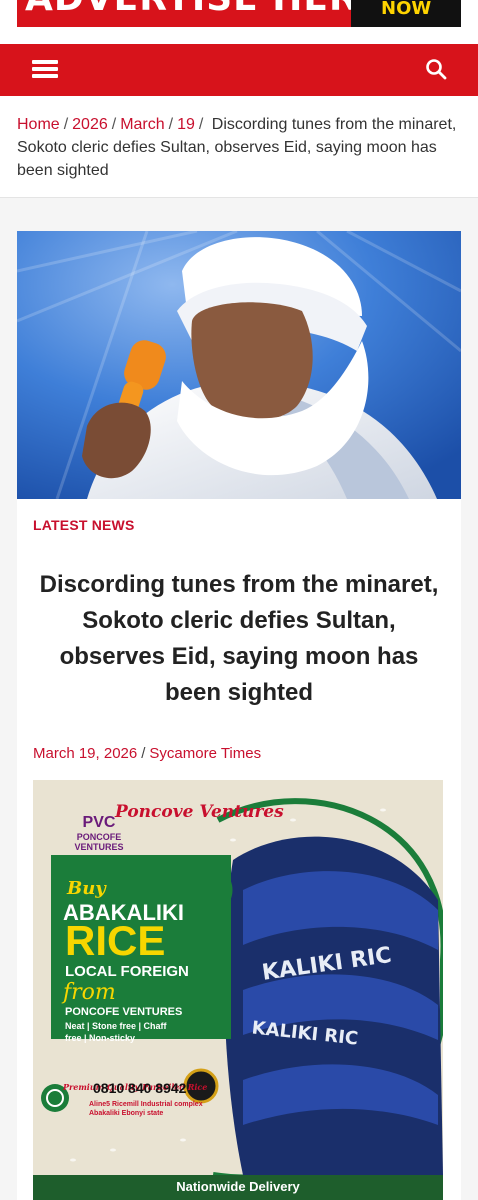 The image size is (478, 1200). Describe the element at coordinates (99, 822) in the screenshot. I see `brand-short: PVC` at that location.